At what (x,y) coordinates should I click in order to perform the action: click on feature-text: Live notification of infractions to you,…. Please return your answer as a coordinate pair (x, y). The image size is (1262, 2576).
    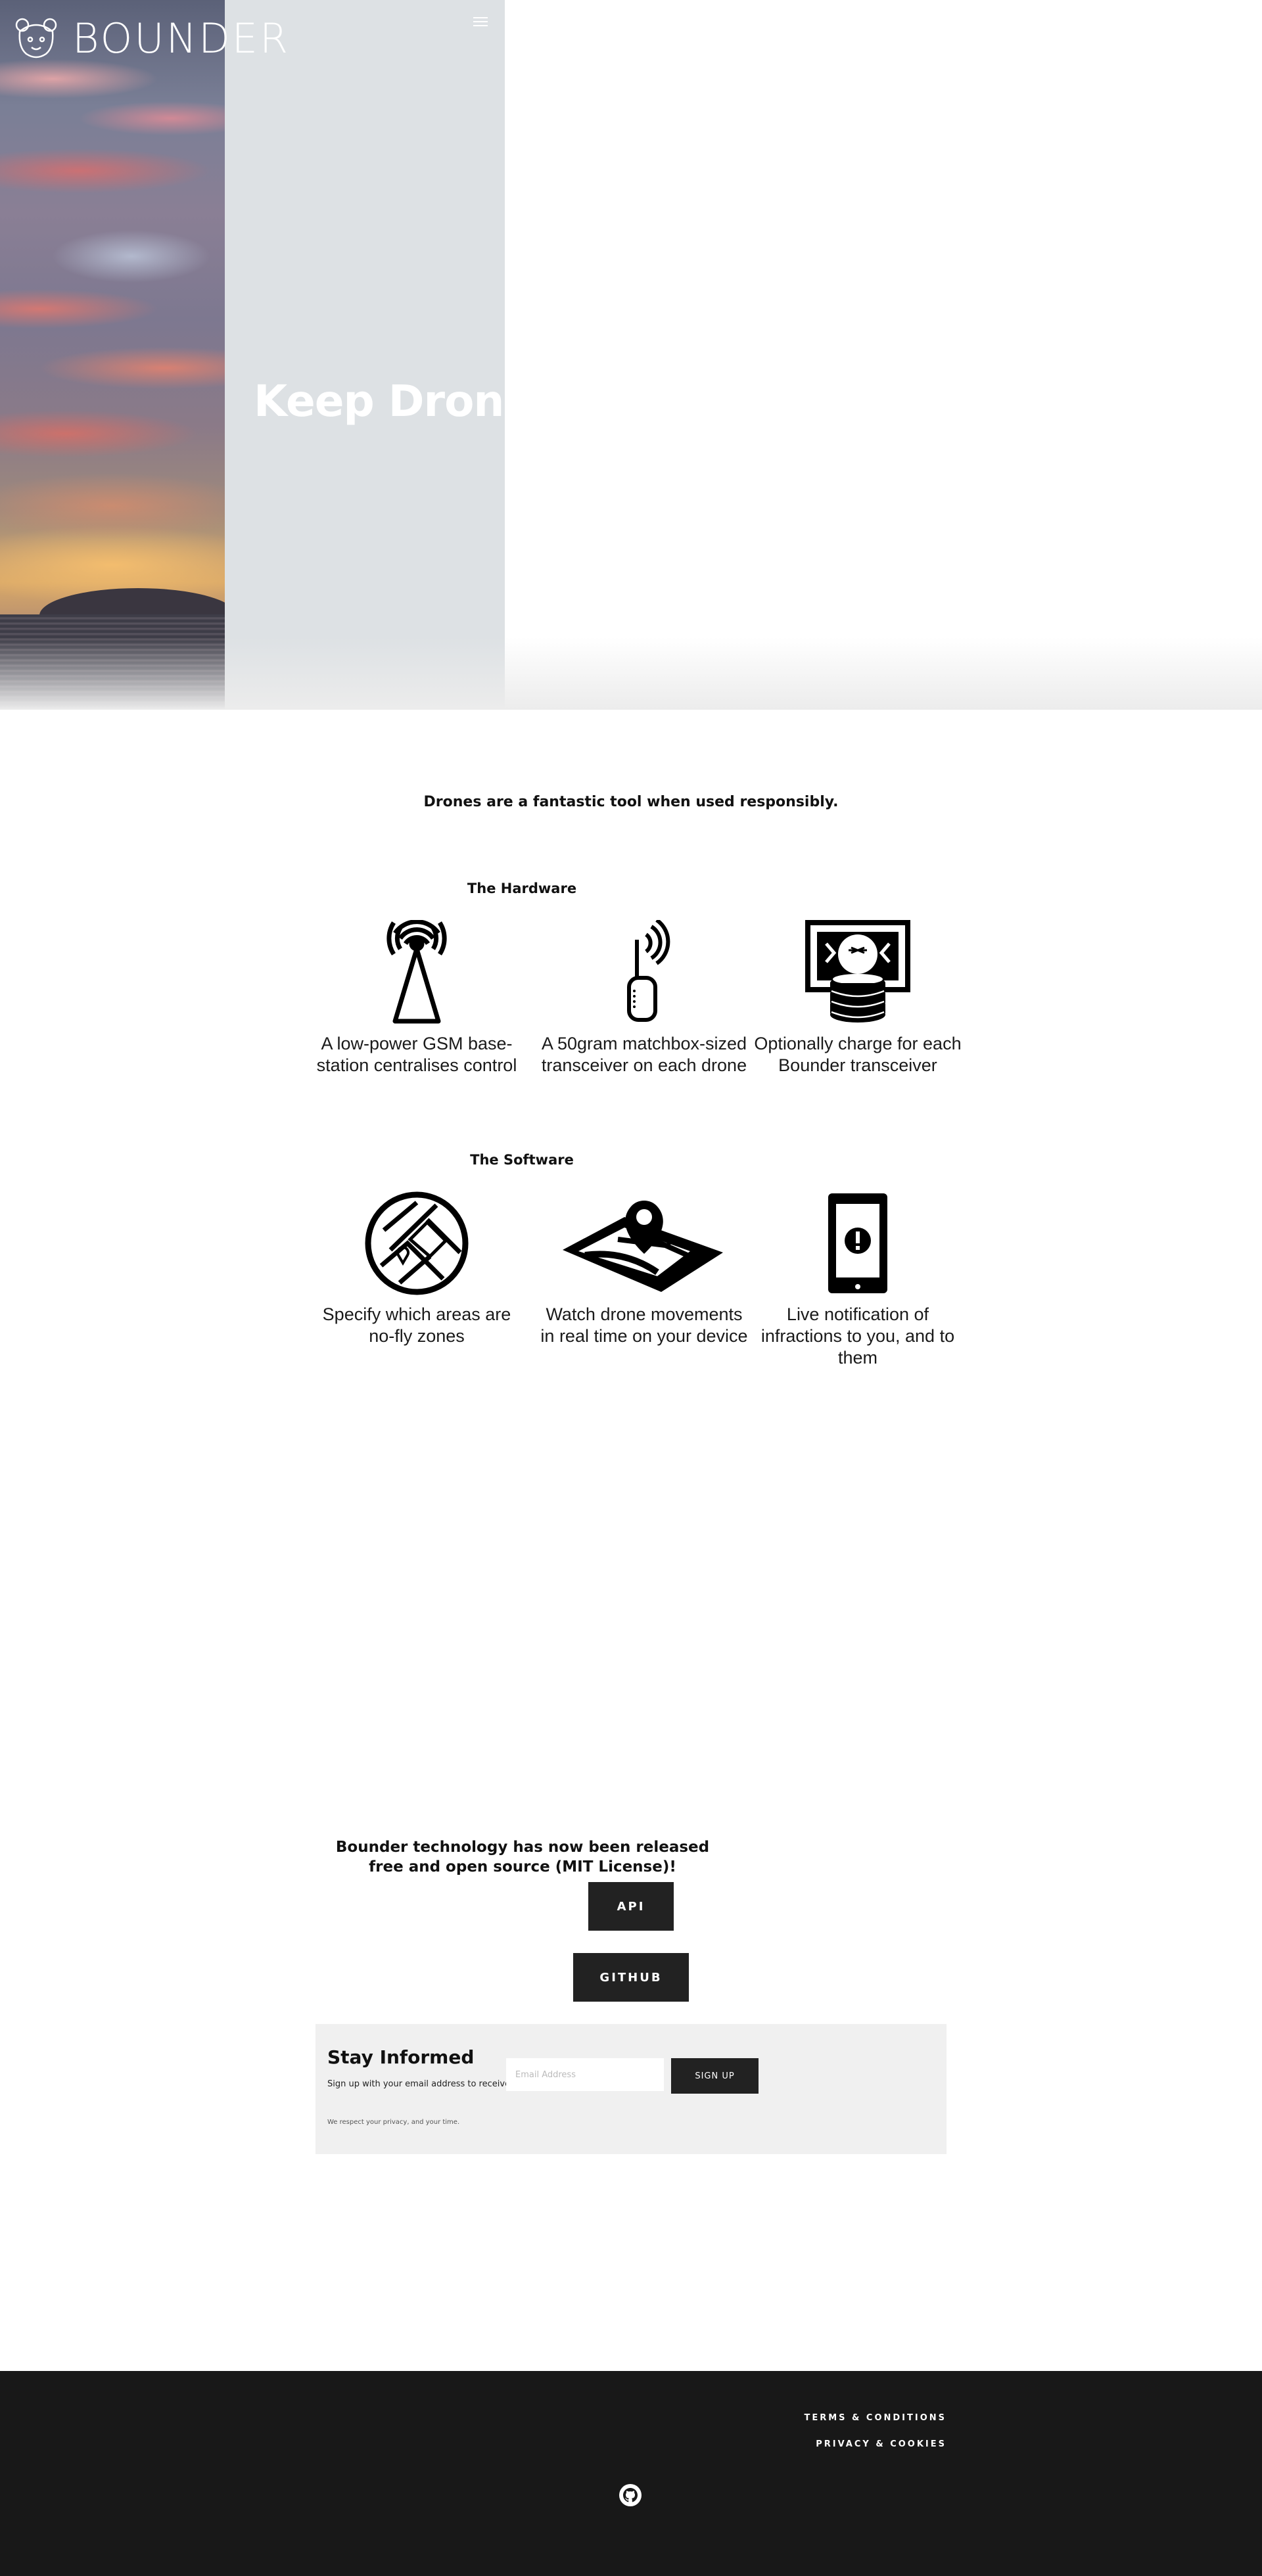
    Looking at the image, I should click on (857, 1336).